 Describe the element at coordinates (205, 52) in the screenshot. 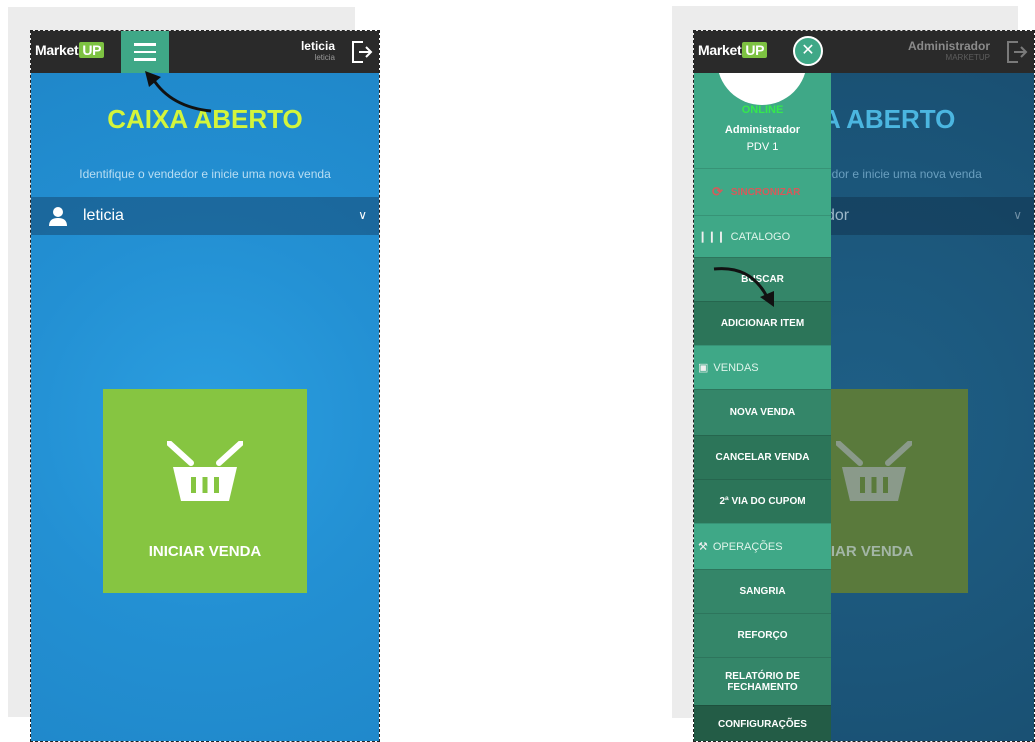

I see `top-bar: Market UP leticia leticia` at that location.